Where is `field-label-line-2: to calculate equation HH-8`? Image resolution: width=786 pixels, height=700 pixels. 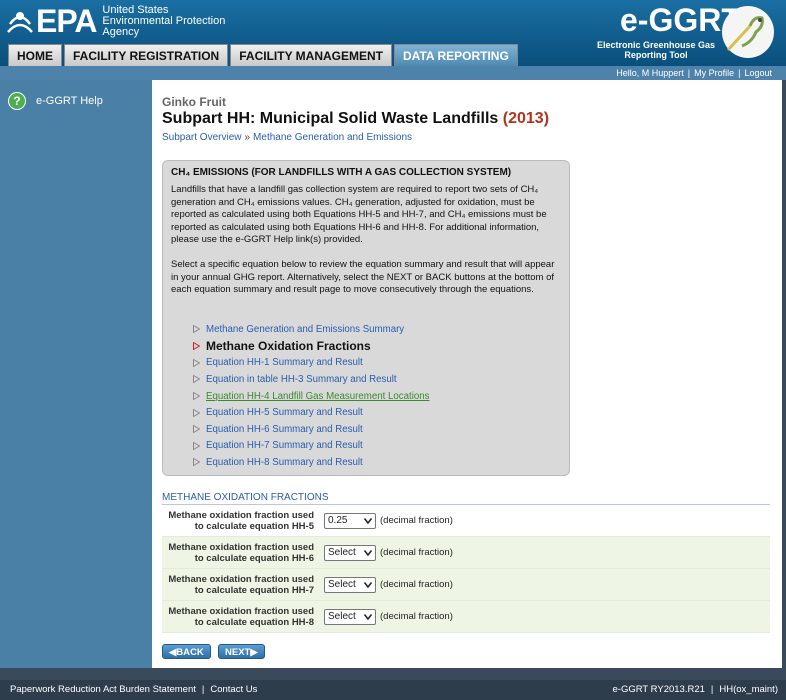
field-label-line-2: to calculate equation HH-8 is located at coordinates (254, 622).